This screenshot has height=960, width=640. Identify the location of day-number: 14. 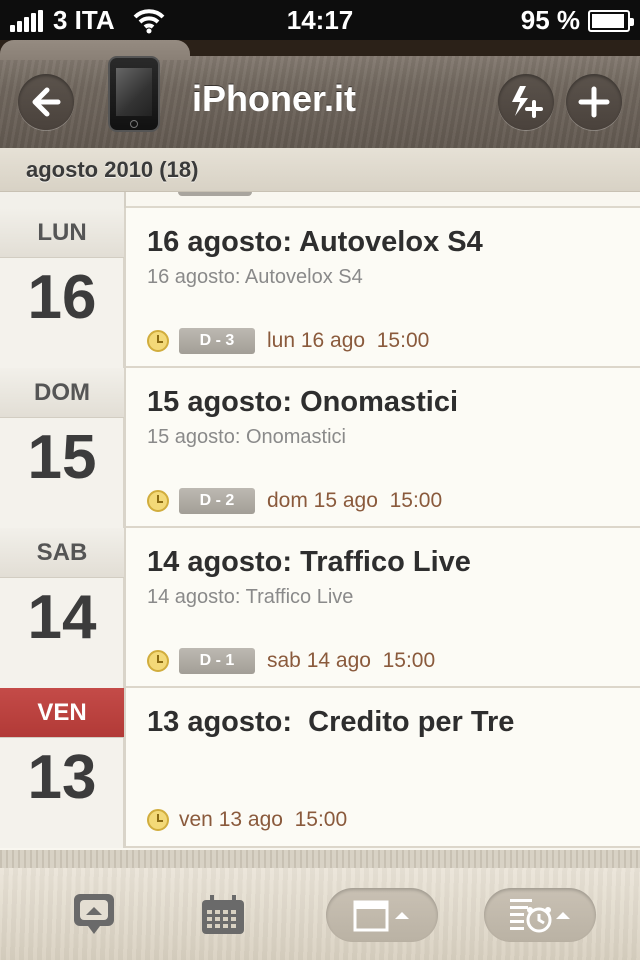
(62, 617).